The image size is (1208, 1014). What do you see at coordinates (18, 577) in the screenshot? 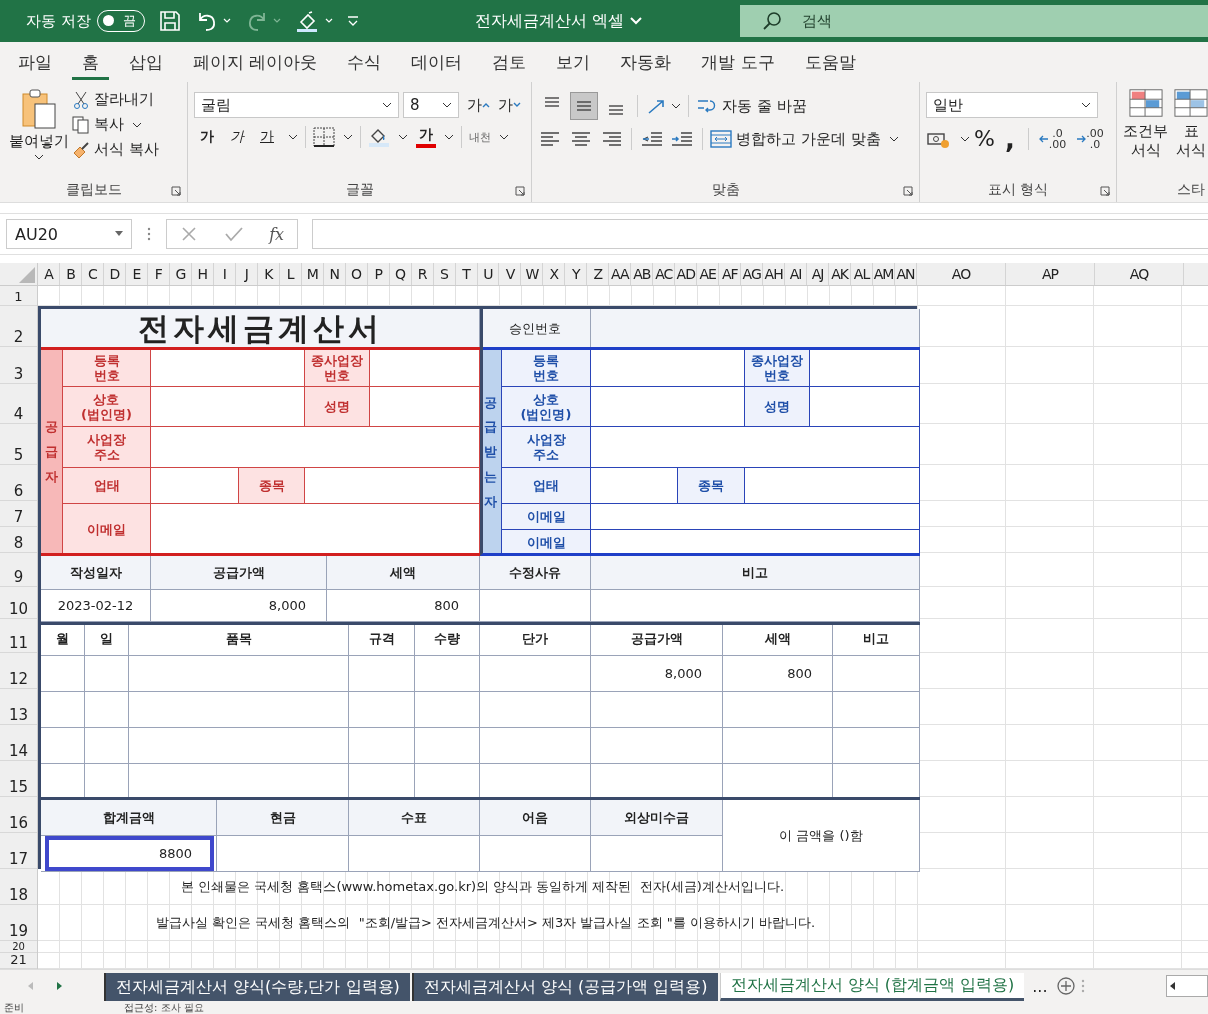
I see `row-header: 9` at bounding box center [18, 577].